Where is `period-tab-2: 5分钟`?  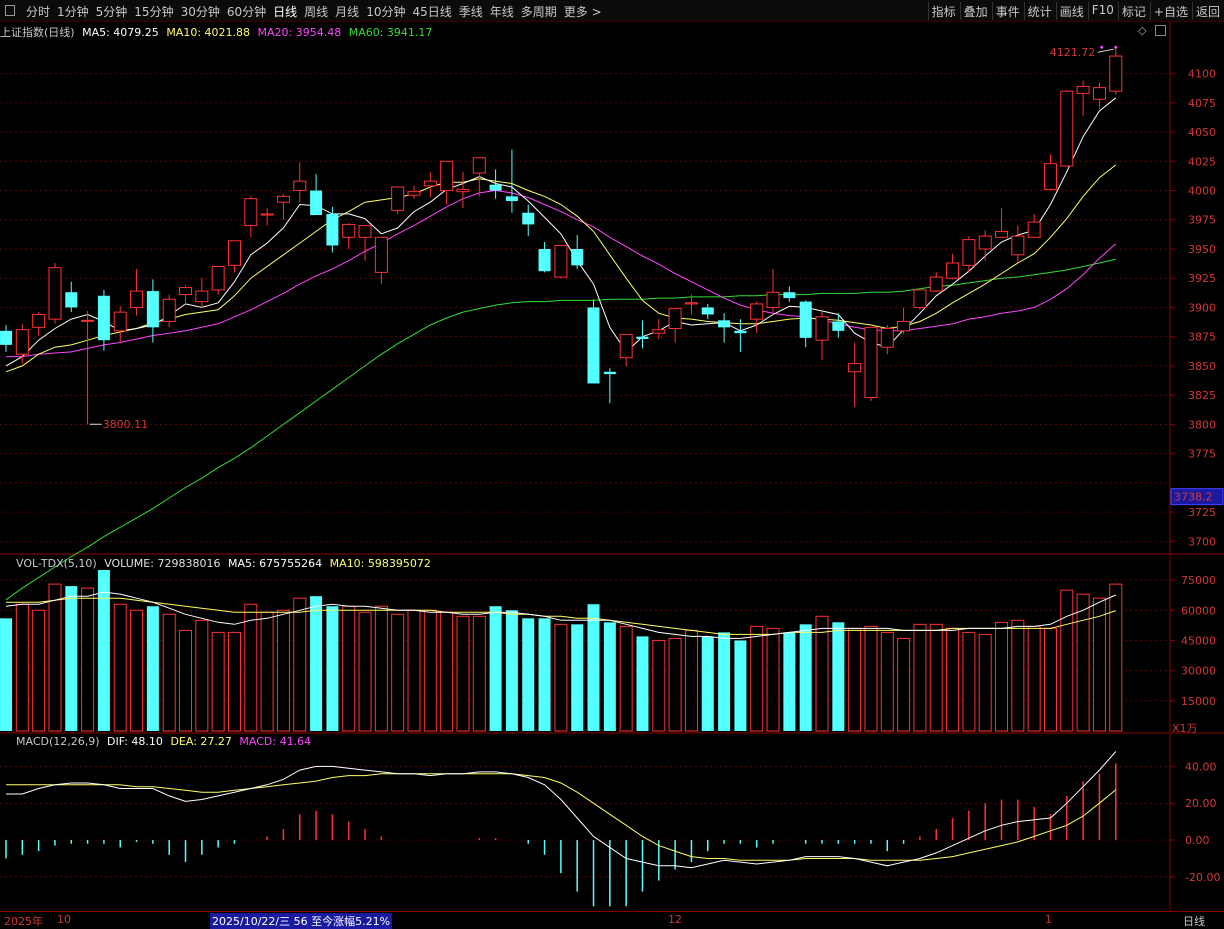
period-tab-2: 5分钟 is located at coordinates (112, 11).